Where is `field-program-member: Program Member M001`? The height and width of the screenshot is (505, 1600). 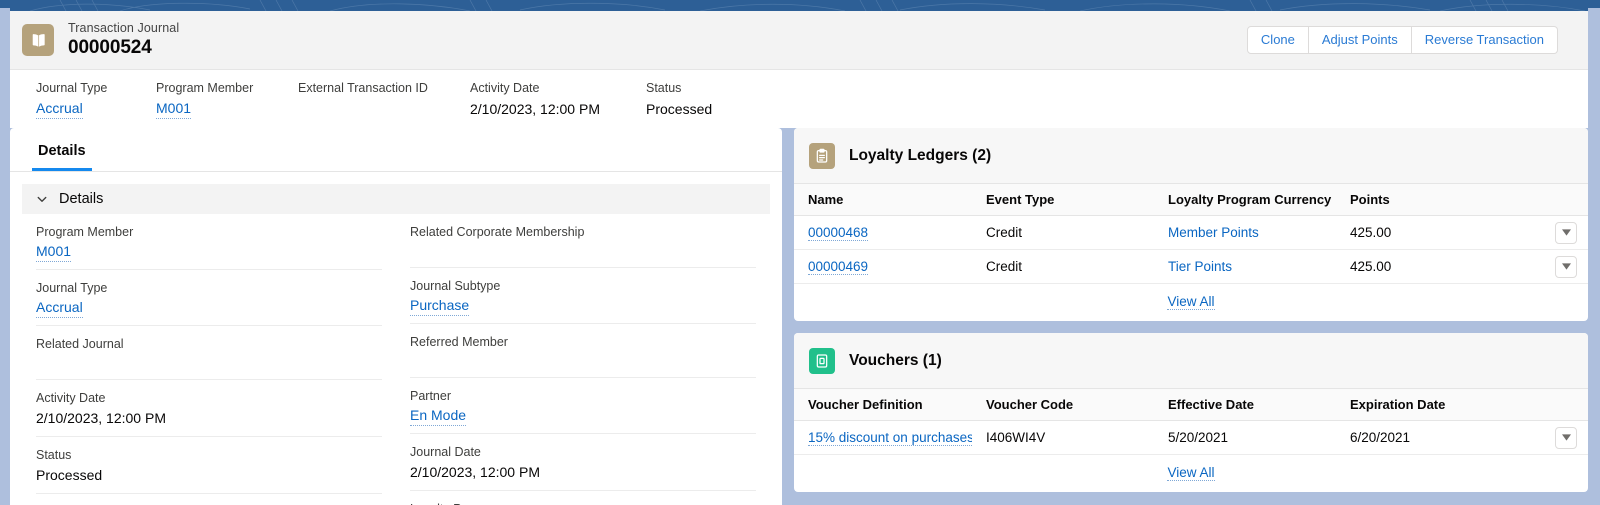
field-program-member: Program Member M001 is located at coordinates (209, 242).